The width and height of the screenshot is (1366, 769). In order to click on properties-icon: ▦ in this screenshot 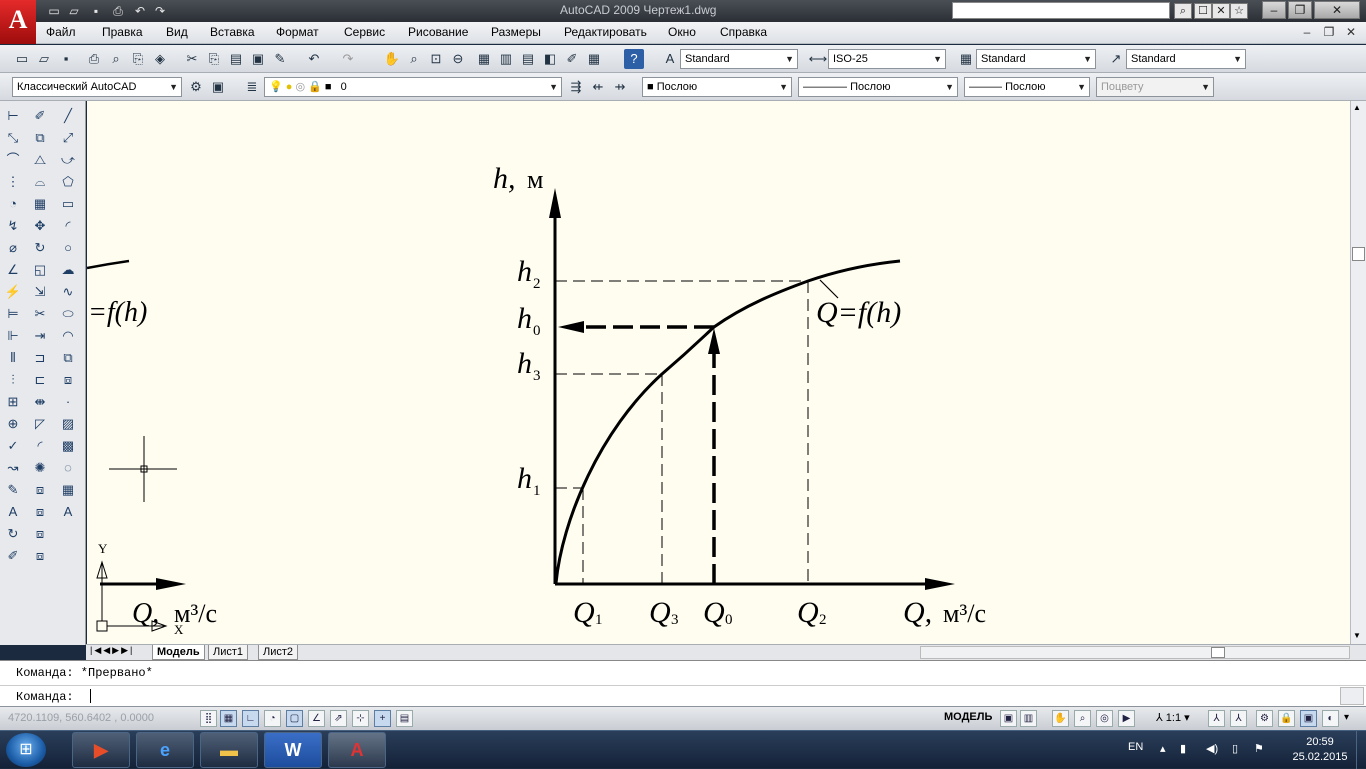, I will do `click(484, 59)`.